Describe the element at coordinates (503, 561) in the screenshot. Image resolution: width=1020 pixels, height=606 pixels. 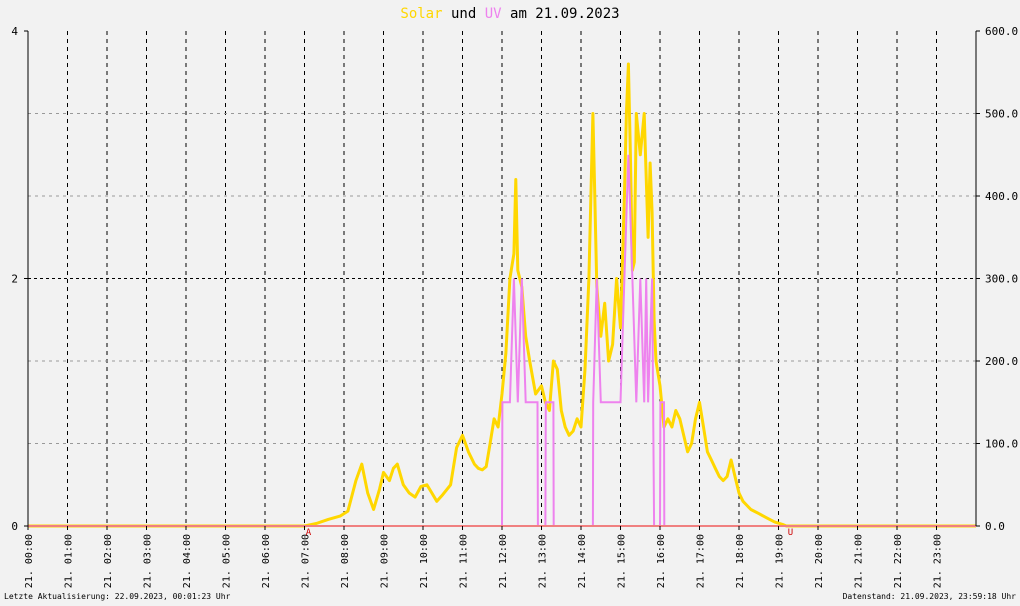
I see `x-tick-label: 21. 12:00` at that location.